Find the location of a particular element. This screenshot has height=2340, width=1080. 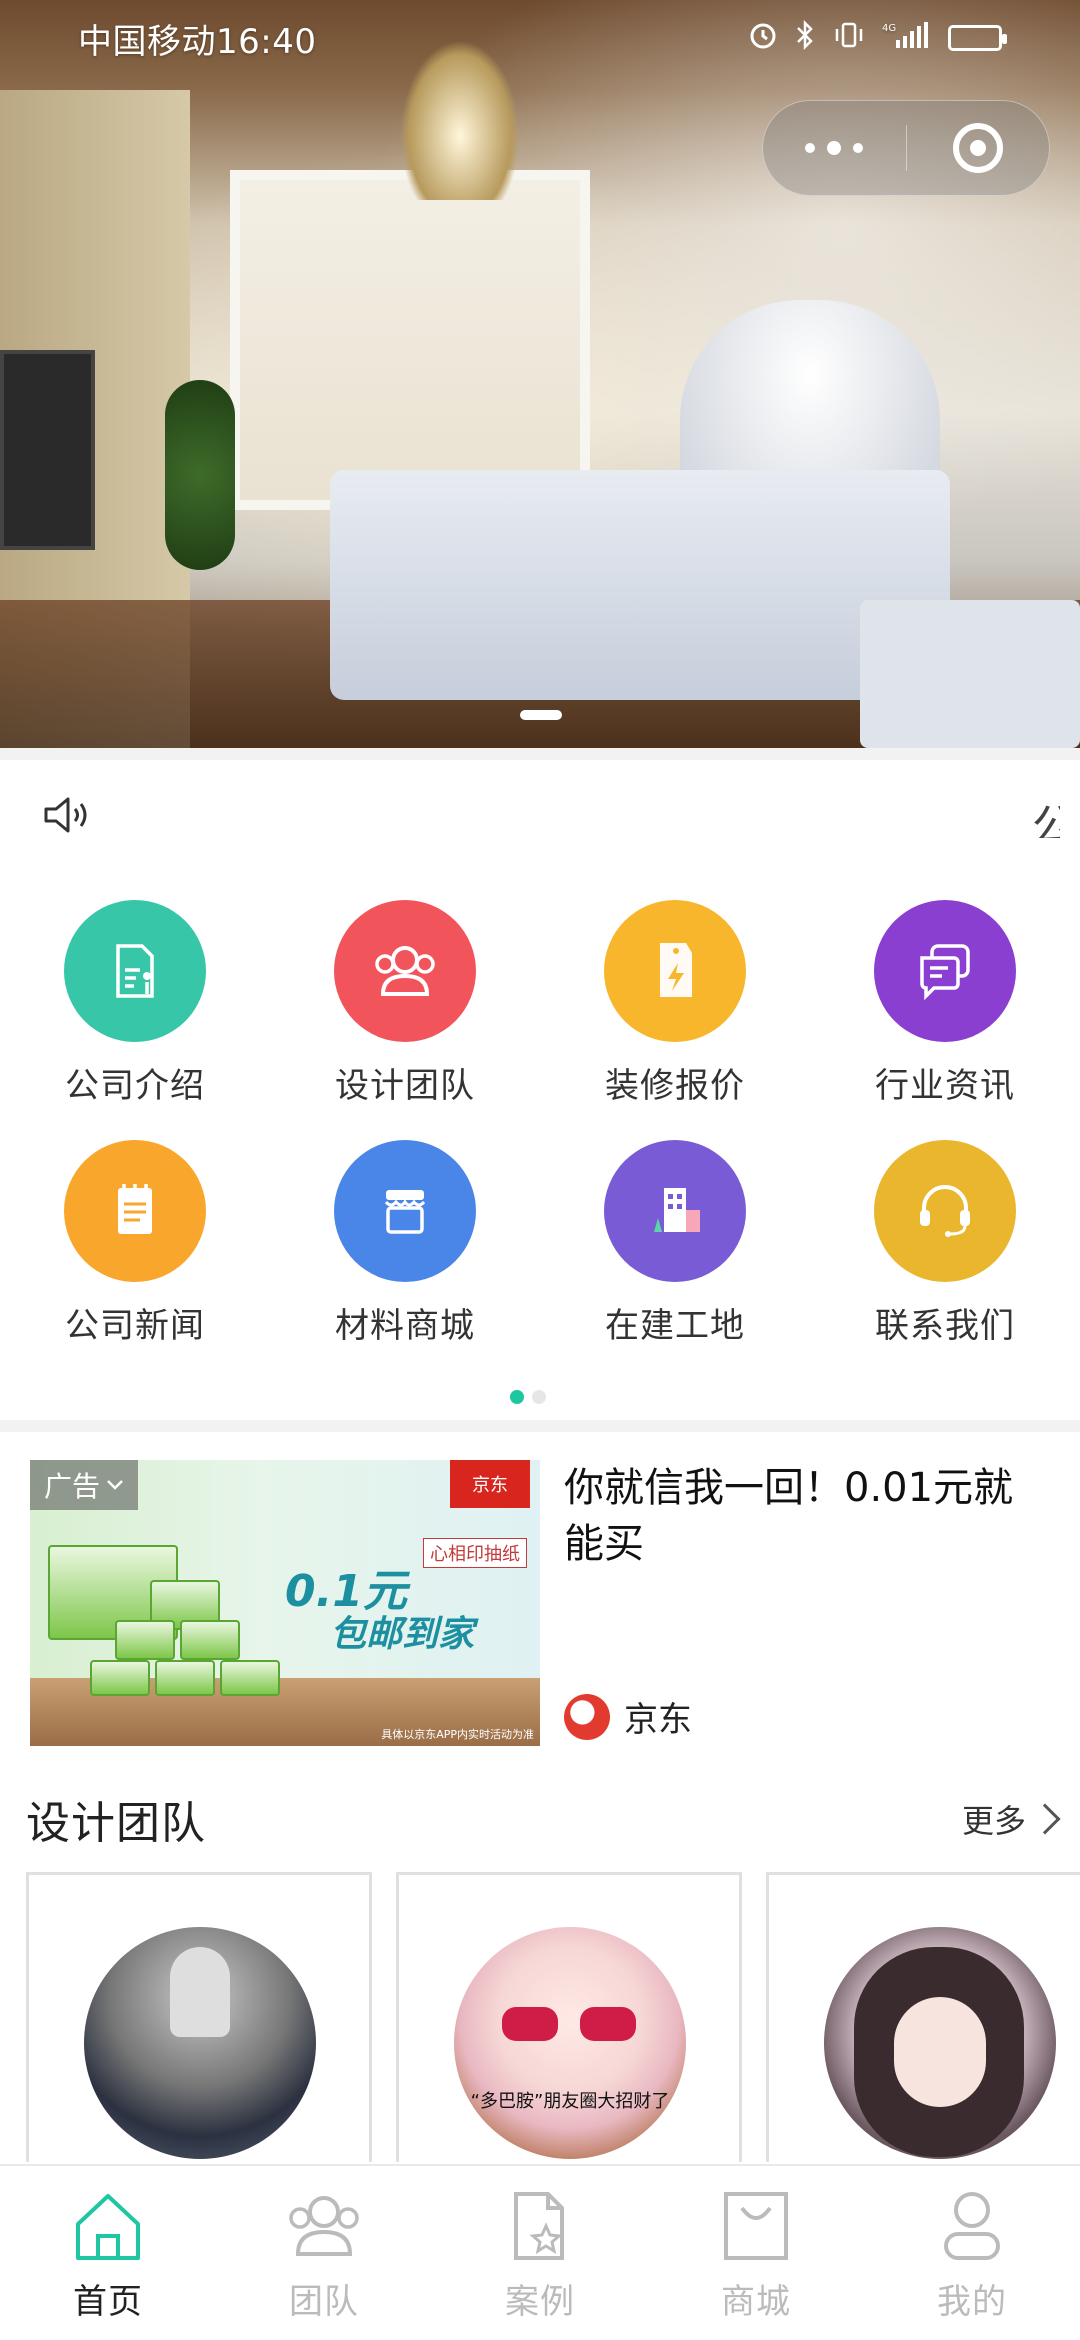

bag-icon is located at coordinates (756, 2226).